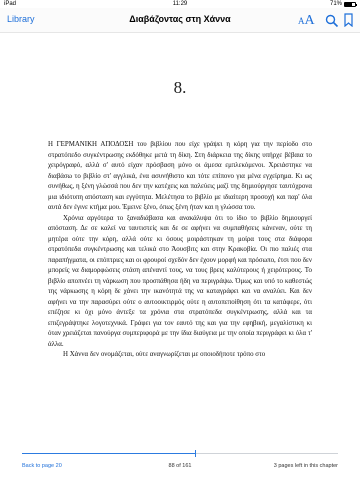 This screenshot has width=360, height=480. What do you see at coordinates (305, 466) in the screenshot?
I see `pages-left-label: 3 pages left in this chapter` at bounding box center [305, 466].